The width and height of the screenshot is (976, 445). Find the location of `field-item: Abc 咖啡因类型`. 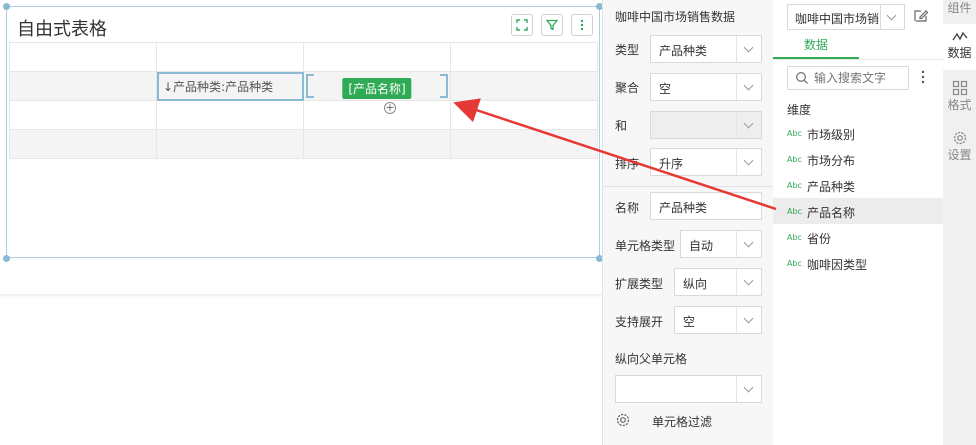

field-item: Abc 咖啡因类型 is located at coordinates (858, 263).